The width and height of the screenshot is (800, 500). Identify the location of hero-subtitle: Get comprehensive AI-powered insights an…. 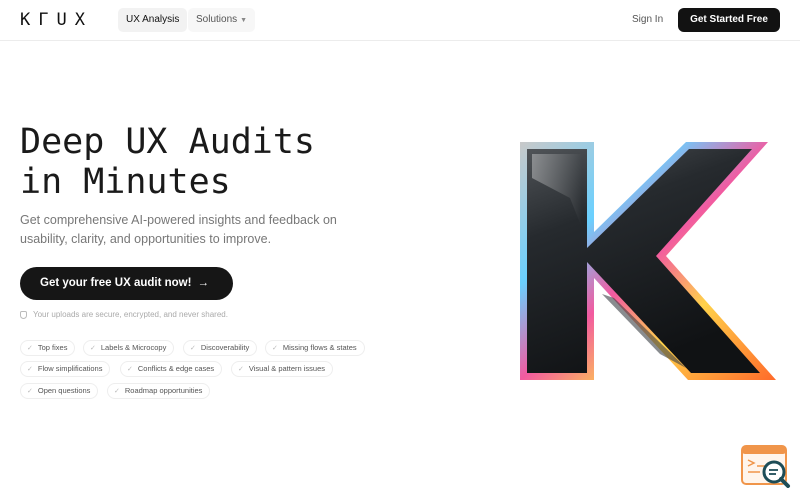
(178, 229).